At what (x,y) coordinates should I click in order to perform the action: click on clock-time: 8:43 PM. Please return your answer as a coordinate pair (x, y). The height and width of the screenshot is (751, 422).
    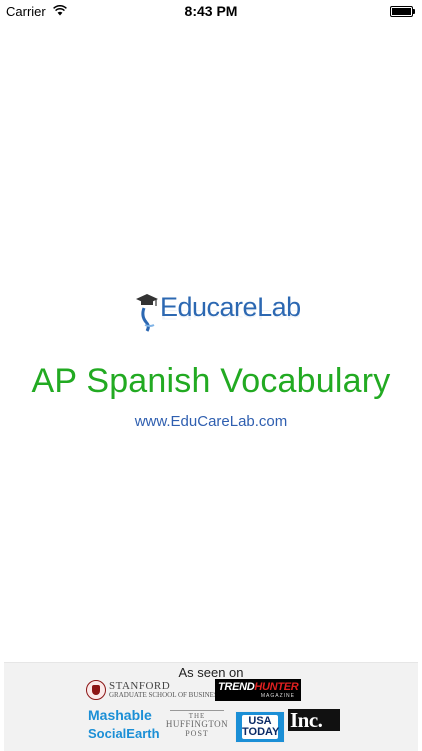
    Looking at the image, I should click on (211, 11).